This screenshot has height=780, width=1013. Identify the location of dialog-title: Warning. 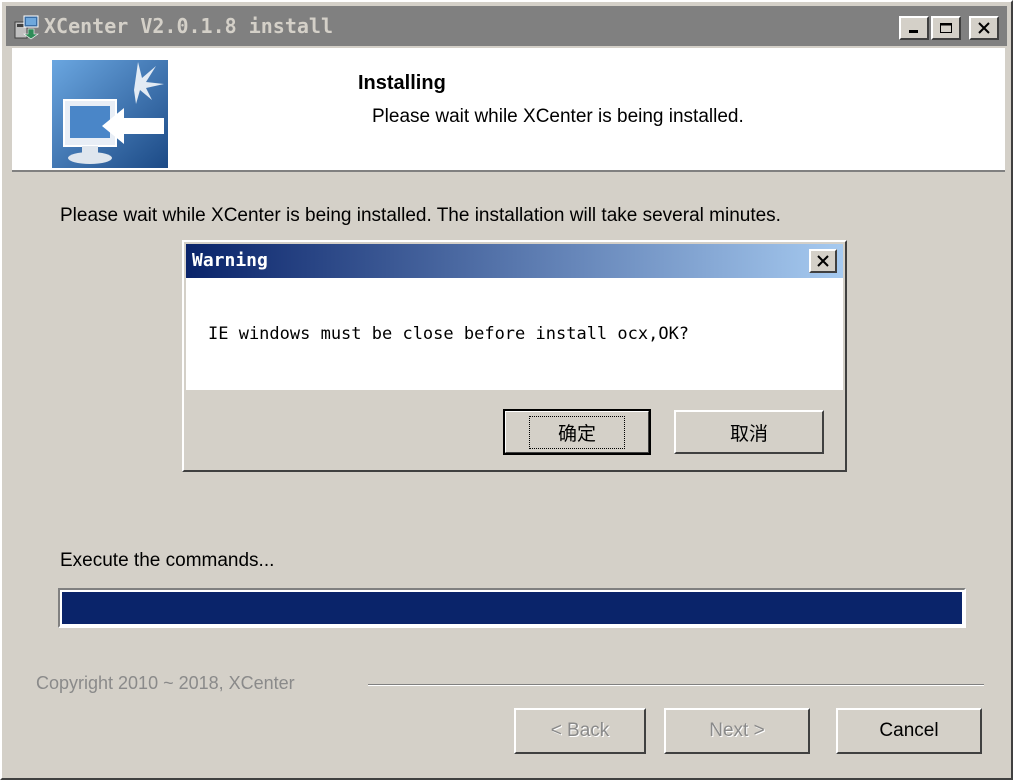
(230, 260).